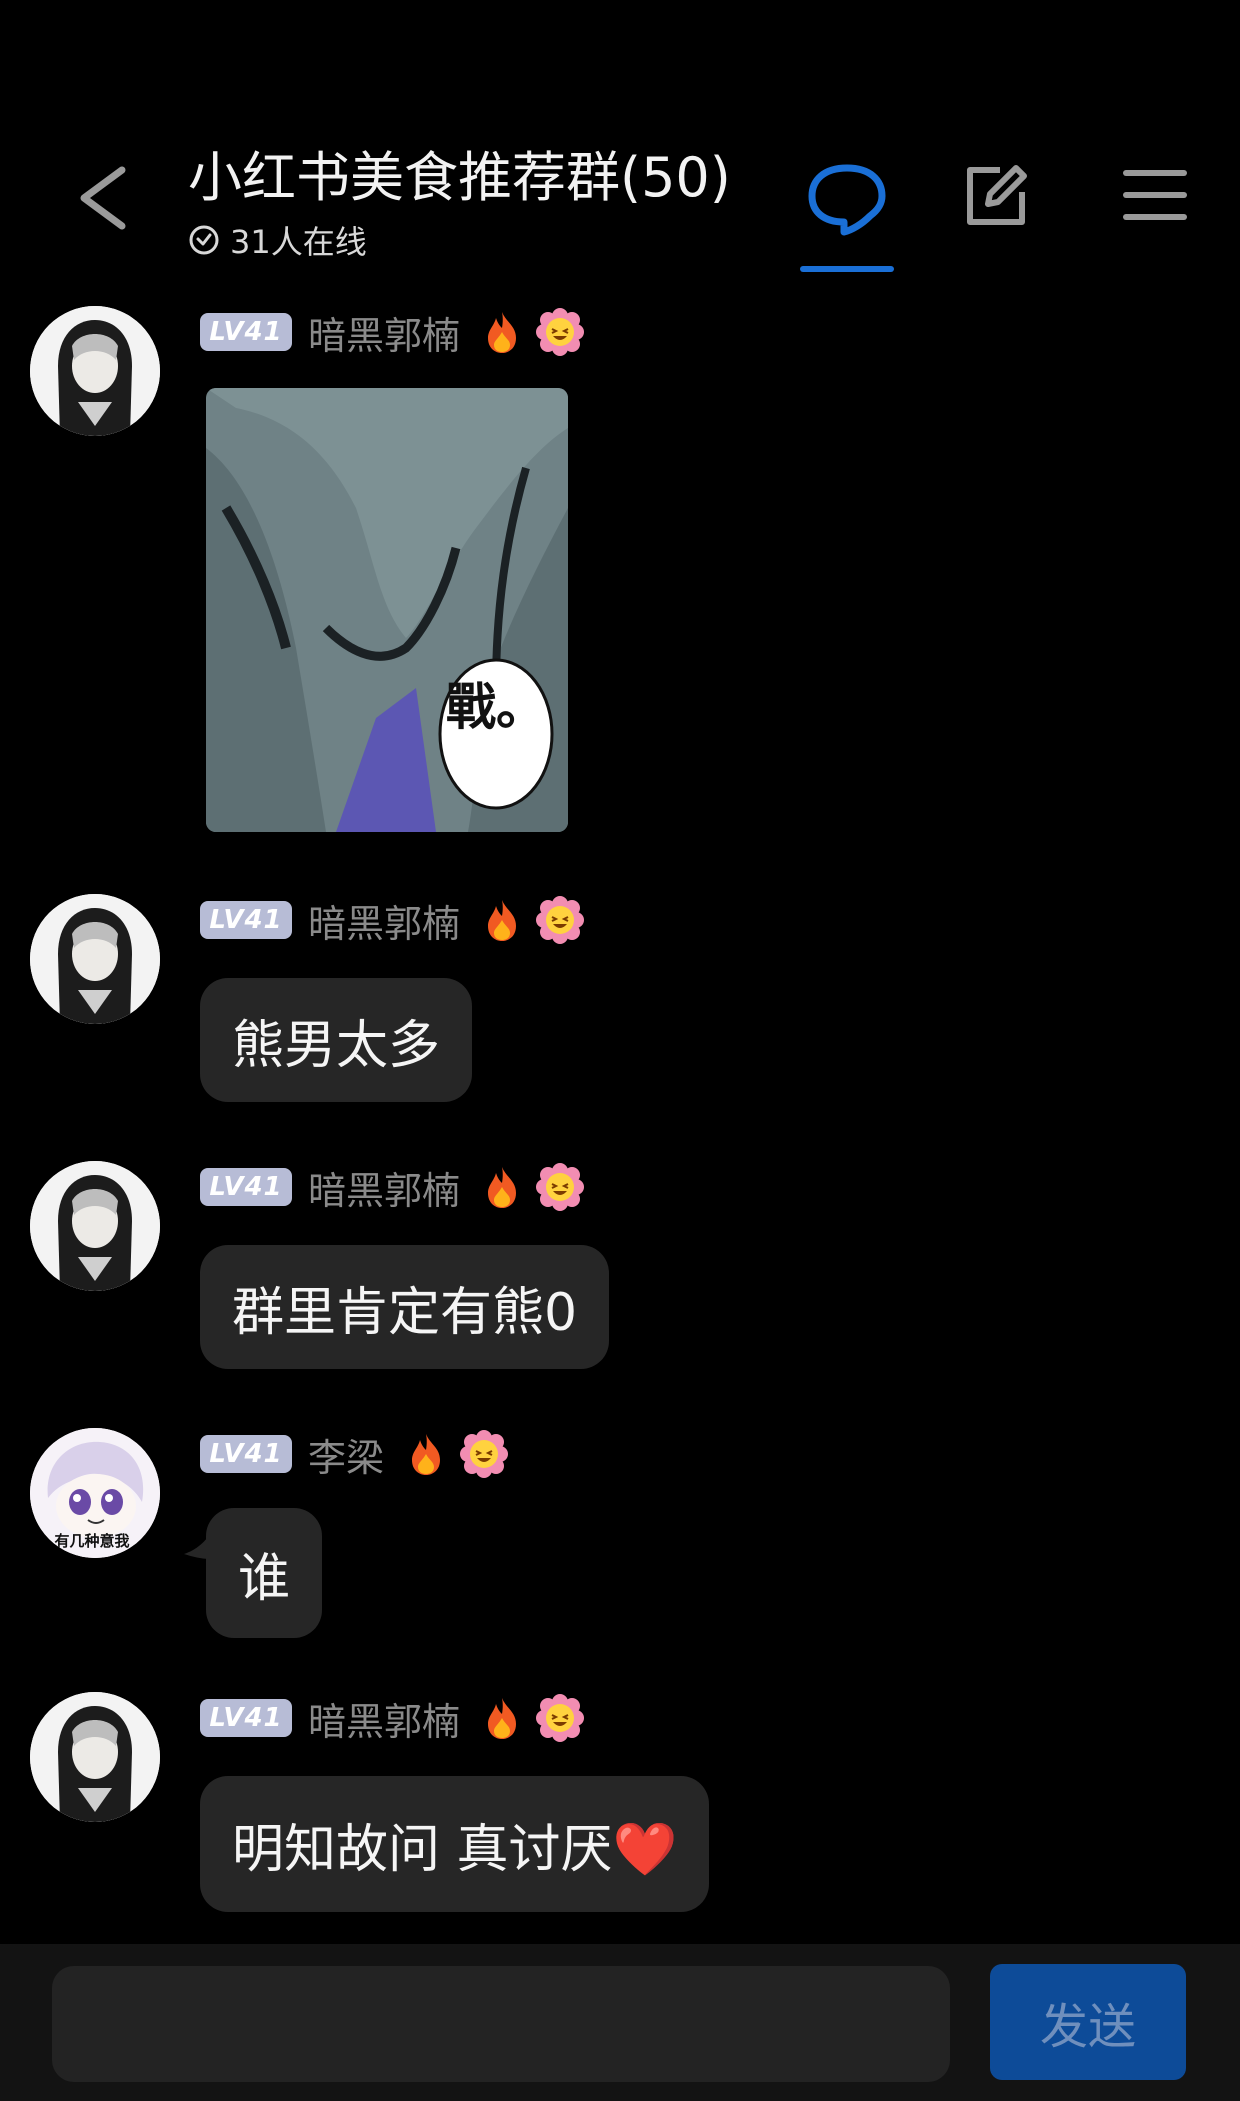 This screenshot has width=1240, height=2101. Describe the element at coordinates (264, 1573) in the screenshot. I see `message-bubble: 谁` at that location.